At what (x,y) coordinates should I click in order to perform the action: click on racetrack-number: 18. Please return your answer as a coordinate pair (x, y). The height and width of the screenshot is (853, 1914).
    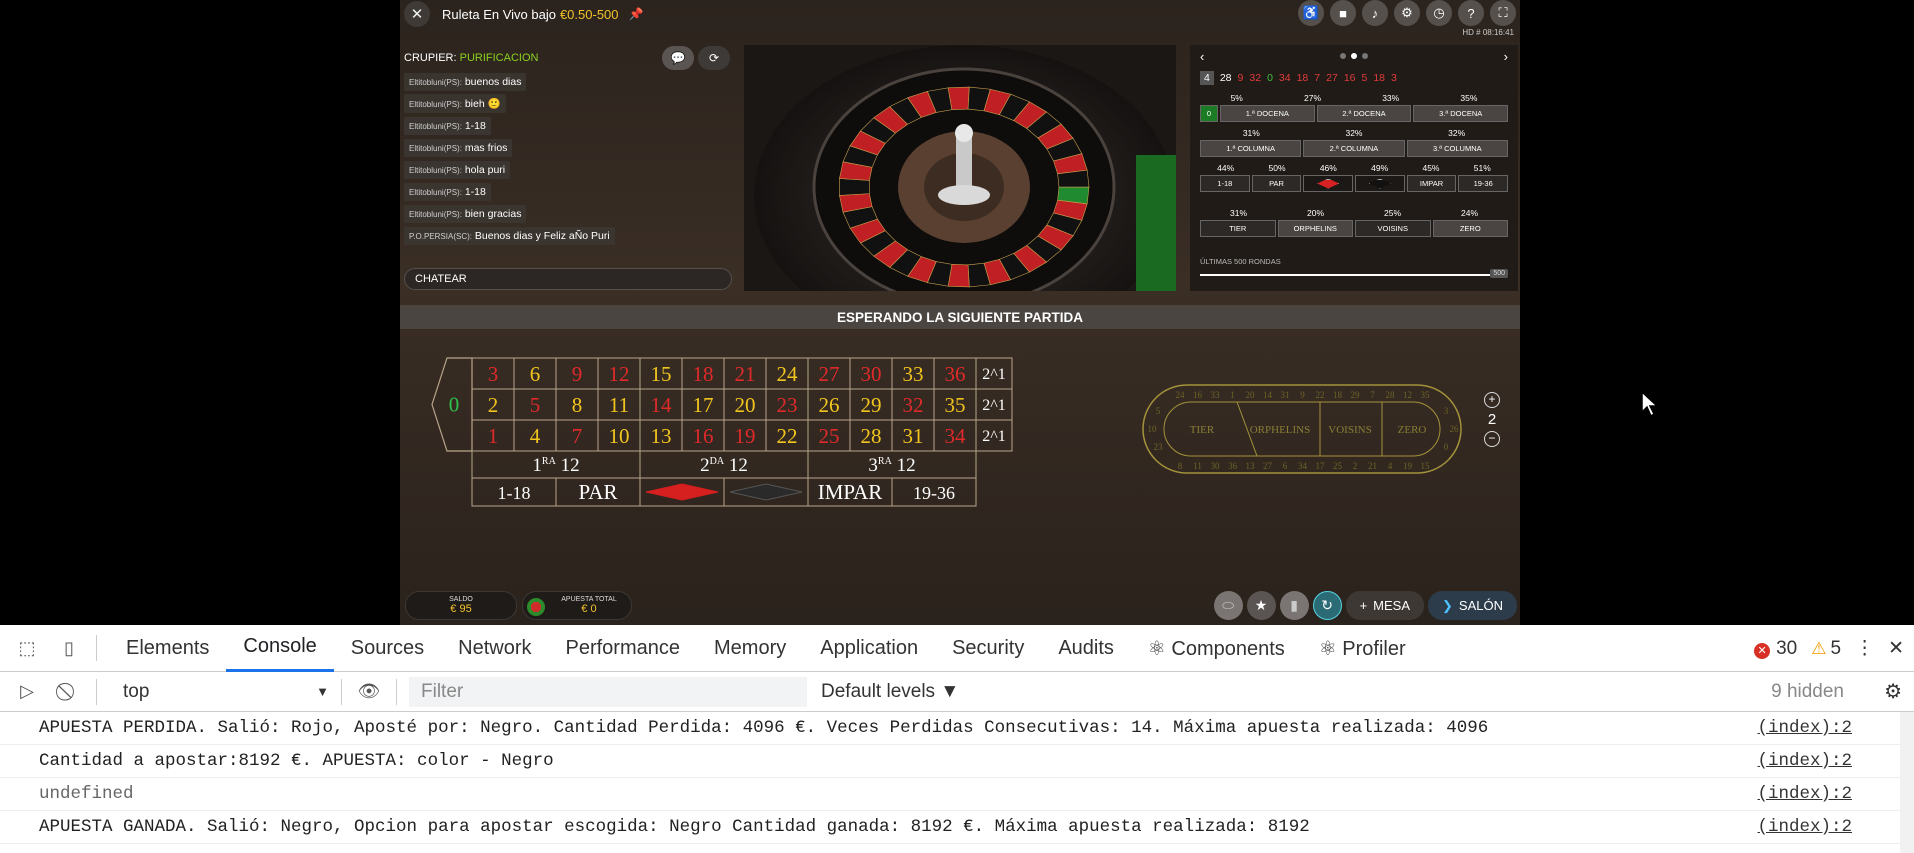
    Looking at the image, I should click on (1338, 395).